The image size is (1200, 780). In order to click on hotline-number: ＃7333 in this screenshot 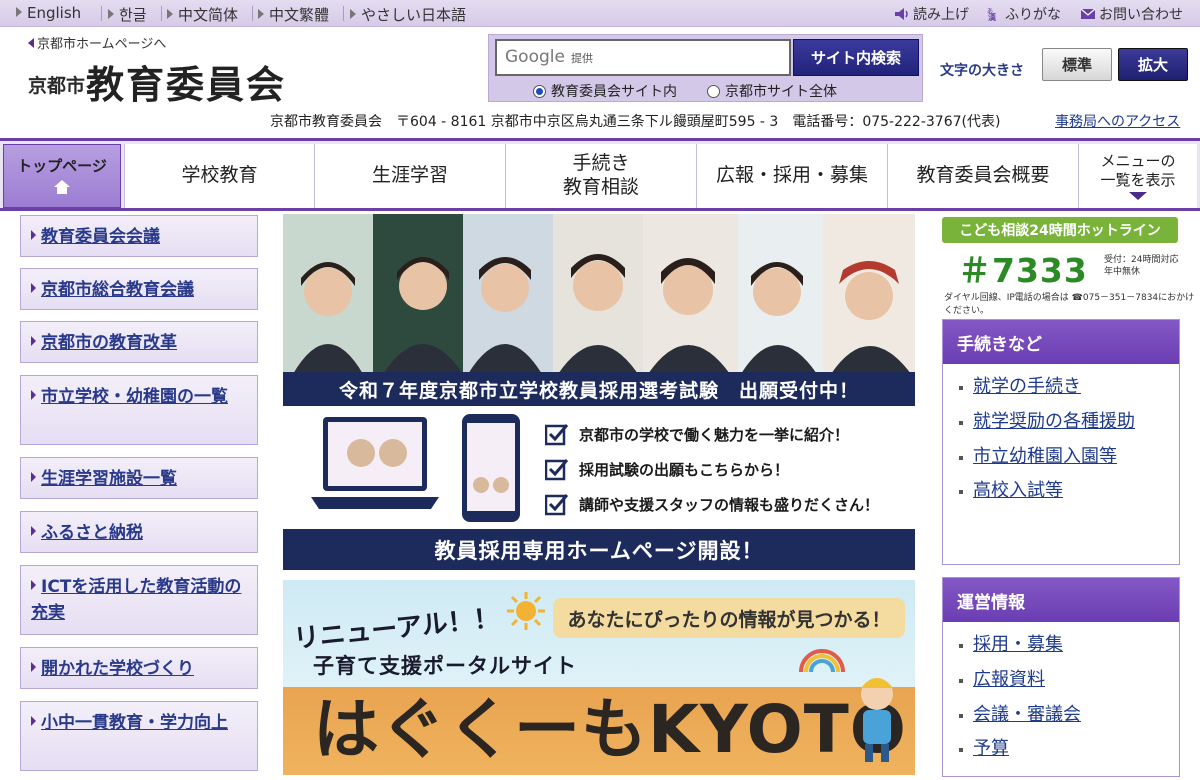, I will do `click(1023, 268)`.